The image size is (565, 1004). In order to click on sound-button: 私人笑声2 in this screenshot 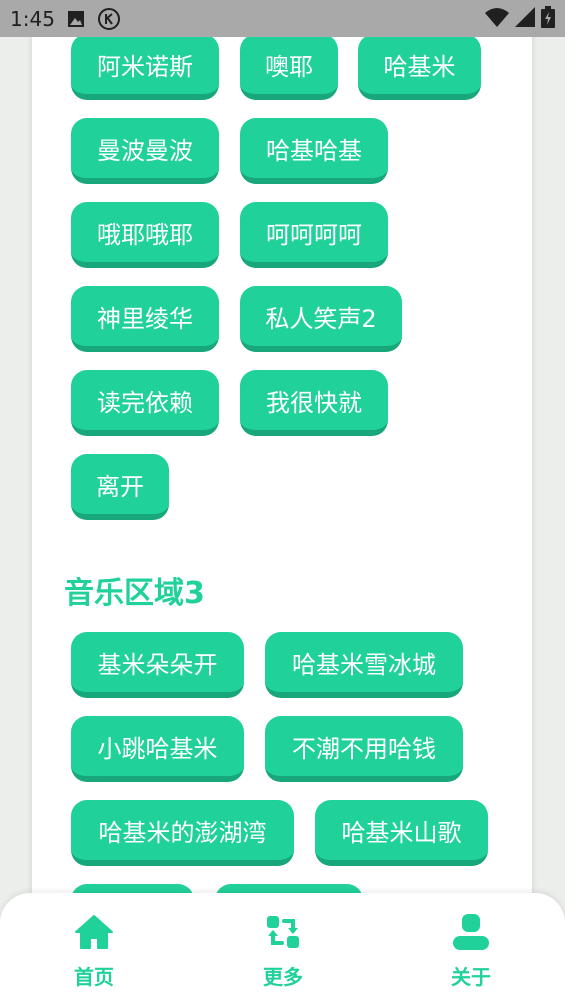, I will do `click(321, 319)`.